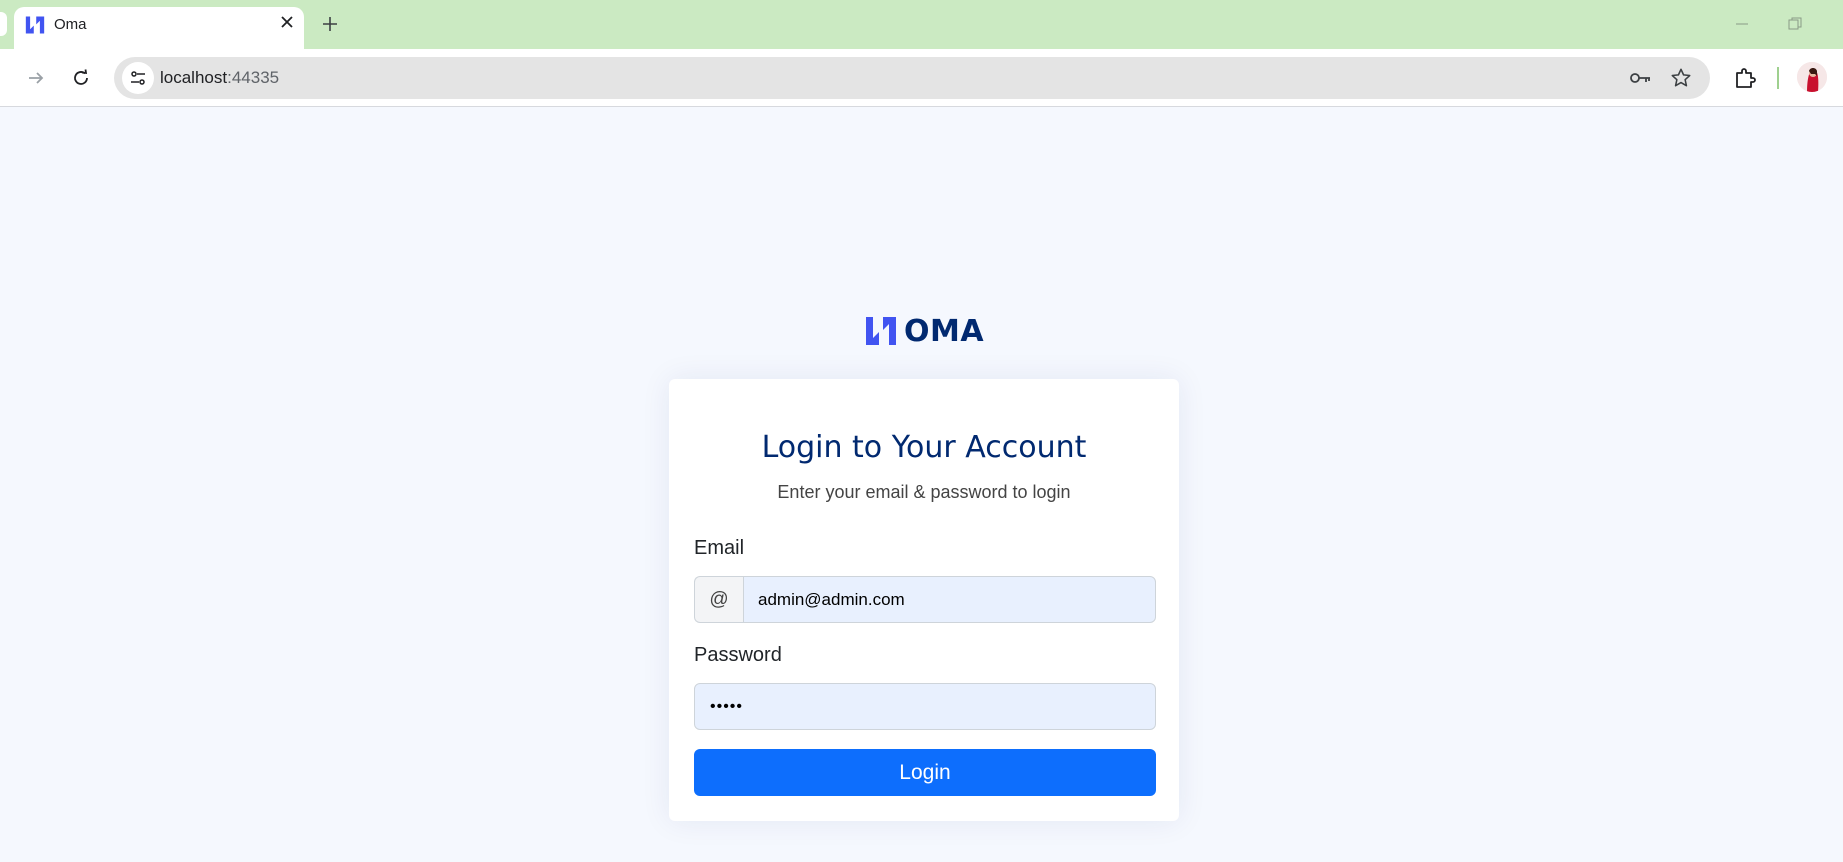 The height and width of the screenshot is (862, 1843). I want to click on login-button: Login, so click(925, 772).